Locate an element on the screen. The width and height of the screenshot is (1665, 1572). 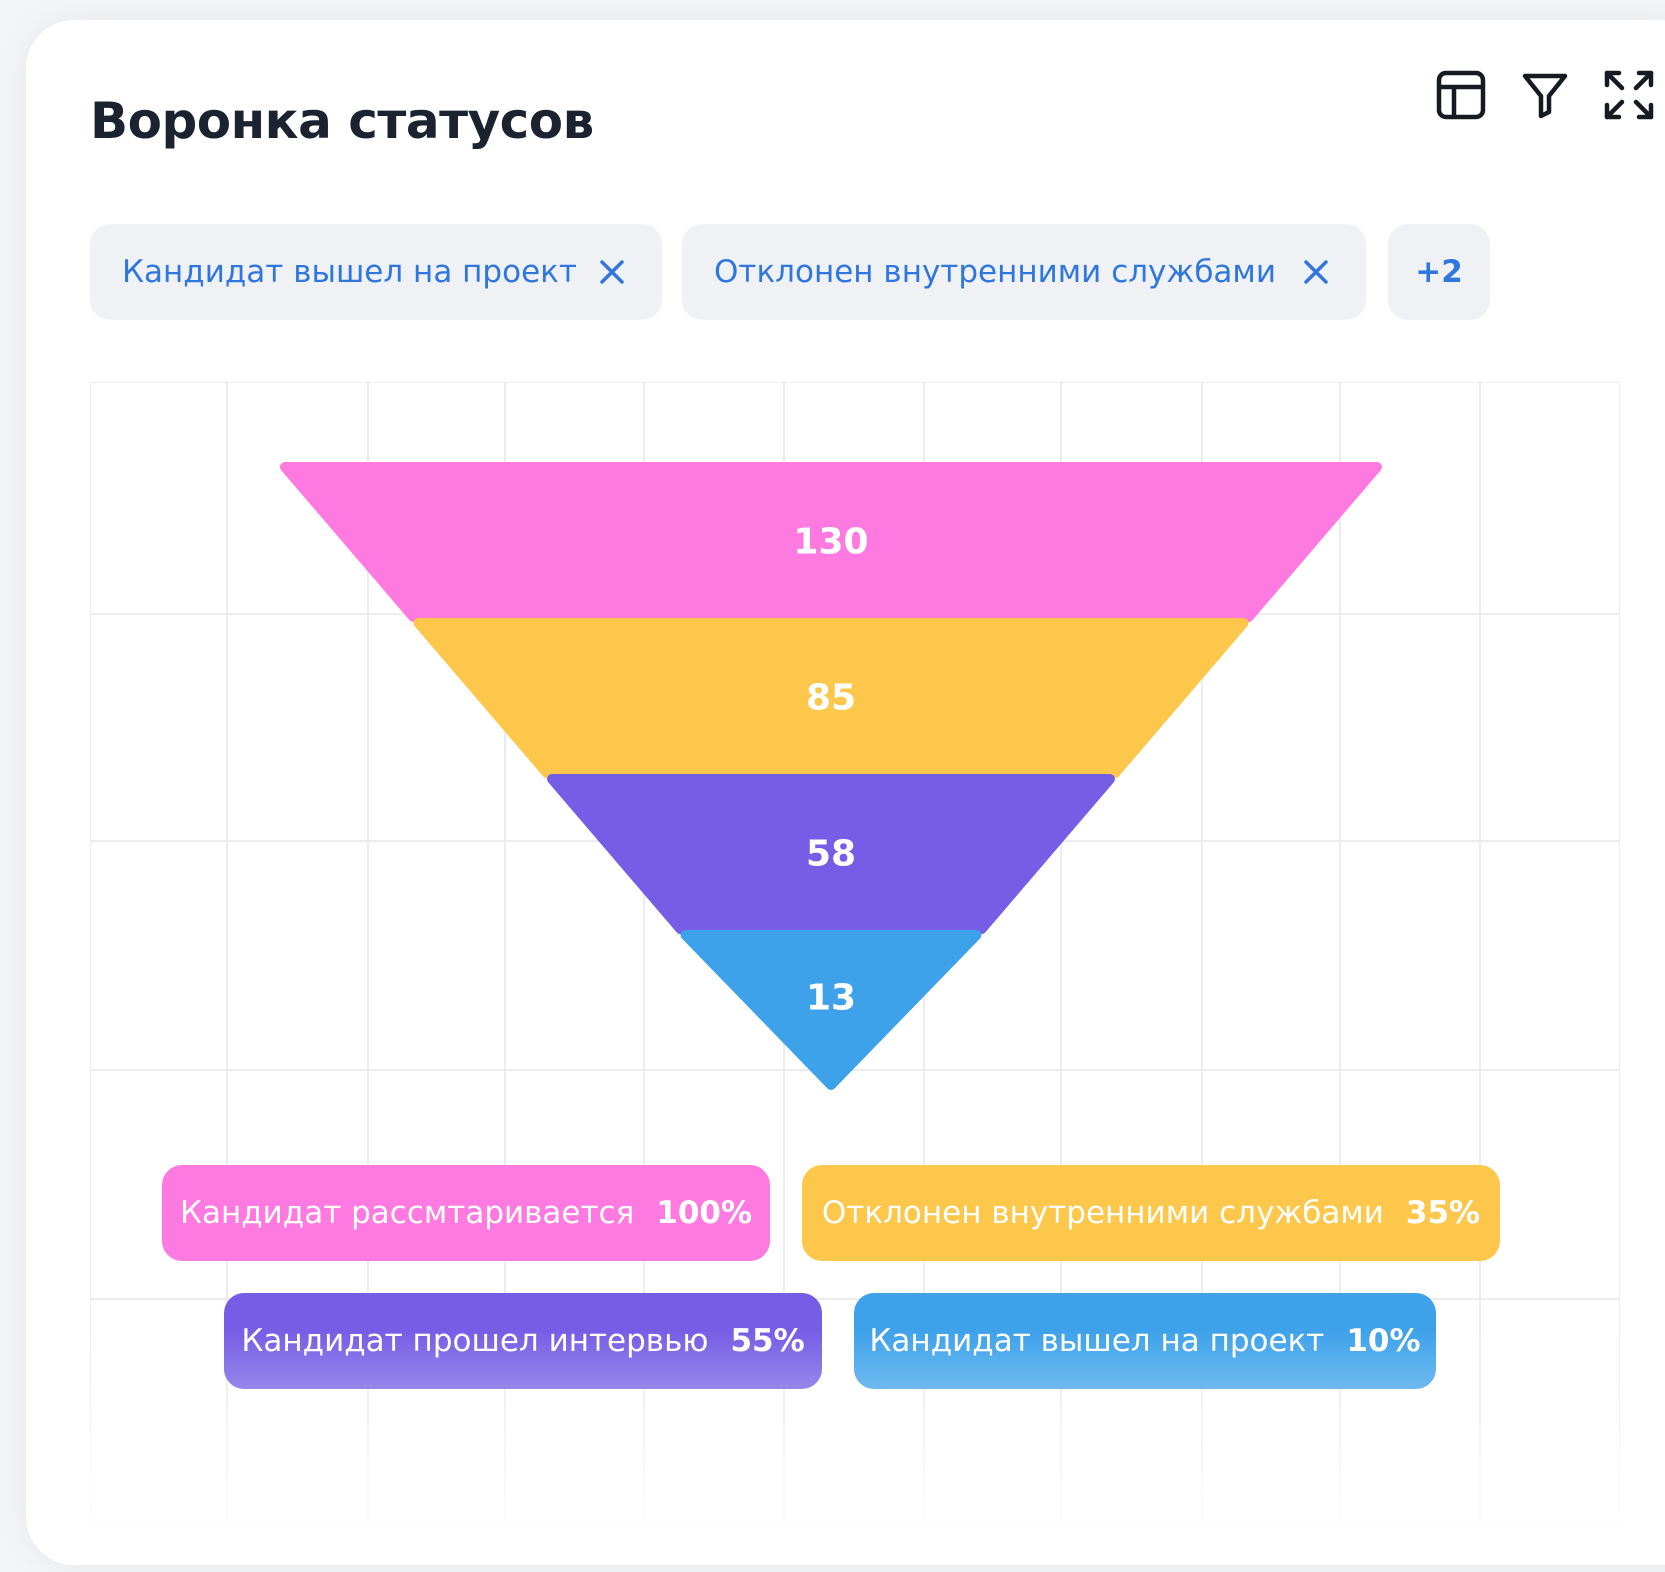
legend-item: Отклонен внутренними службами 35% is located at coordinates (1151, 1213).